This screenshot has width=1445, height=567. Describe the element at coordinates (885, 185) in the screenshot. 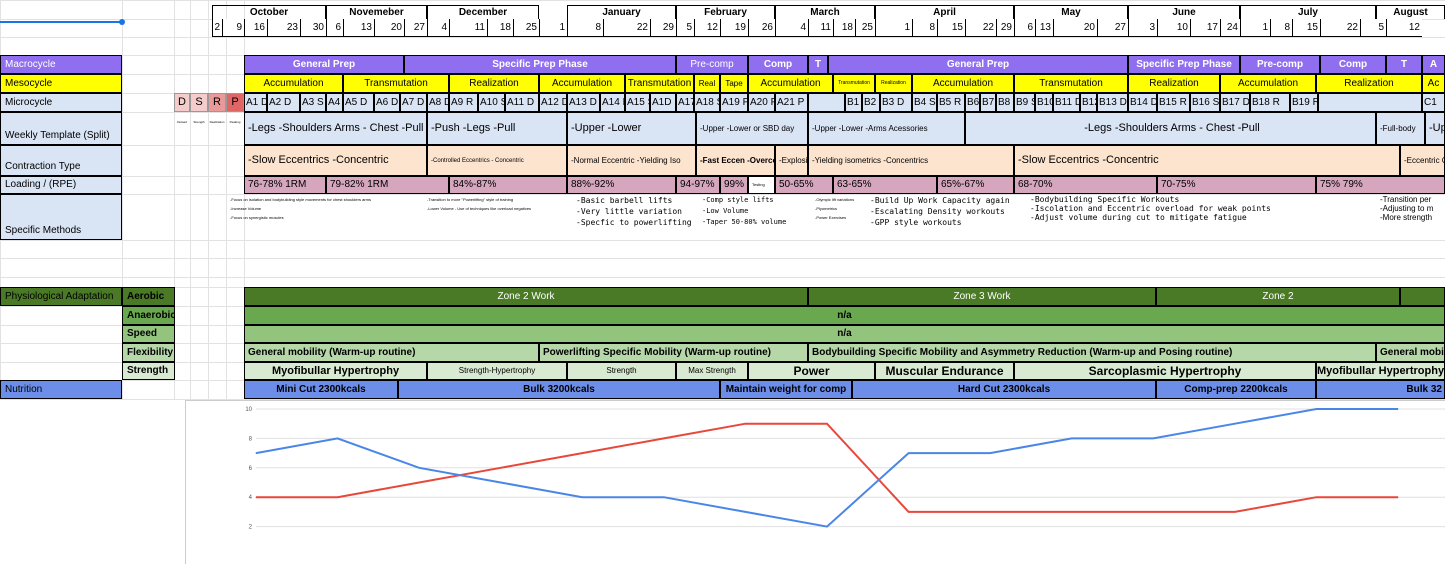

I see `loading-cell: 63-65%` at that location.